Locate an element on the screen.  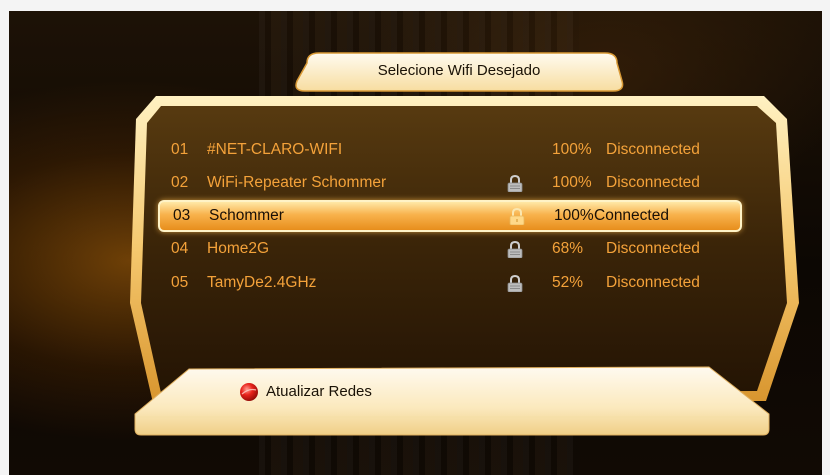
refresh-networks-button: Atualizar Redes is located at coordinates (339, 392).